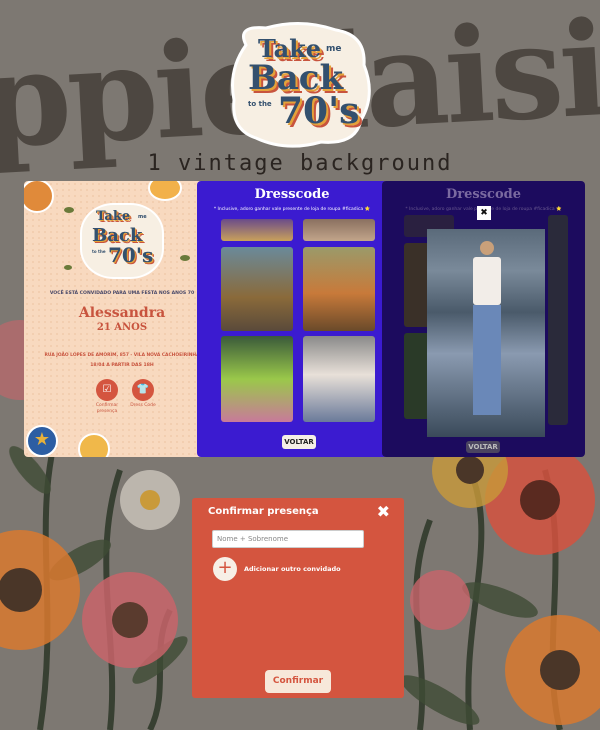  What do you see at coordinates (94, 445) in the screenshot?
I see `smiley-flower-sticker-icon` at bounding box center [94, 445].